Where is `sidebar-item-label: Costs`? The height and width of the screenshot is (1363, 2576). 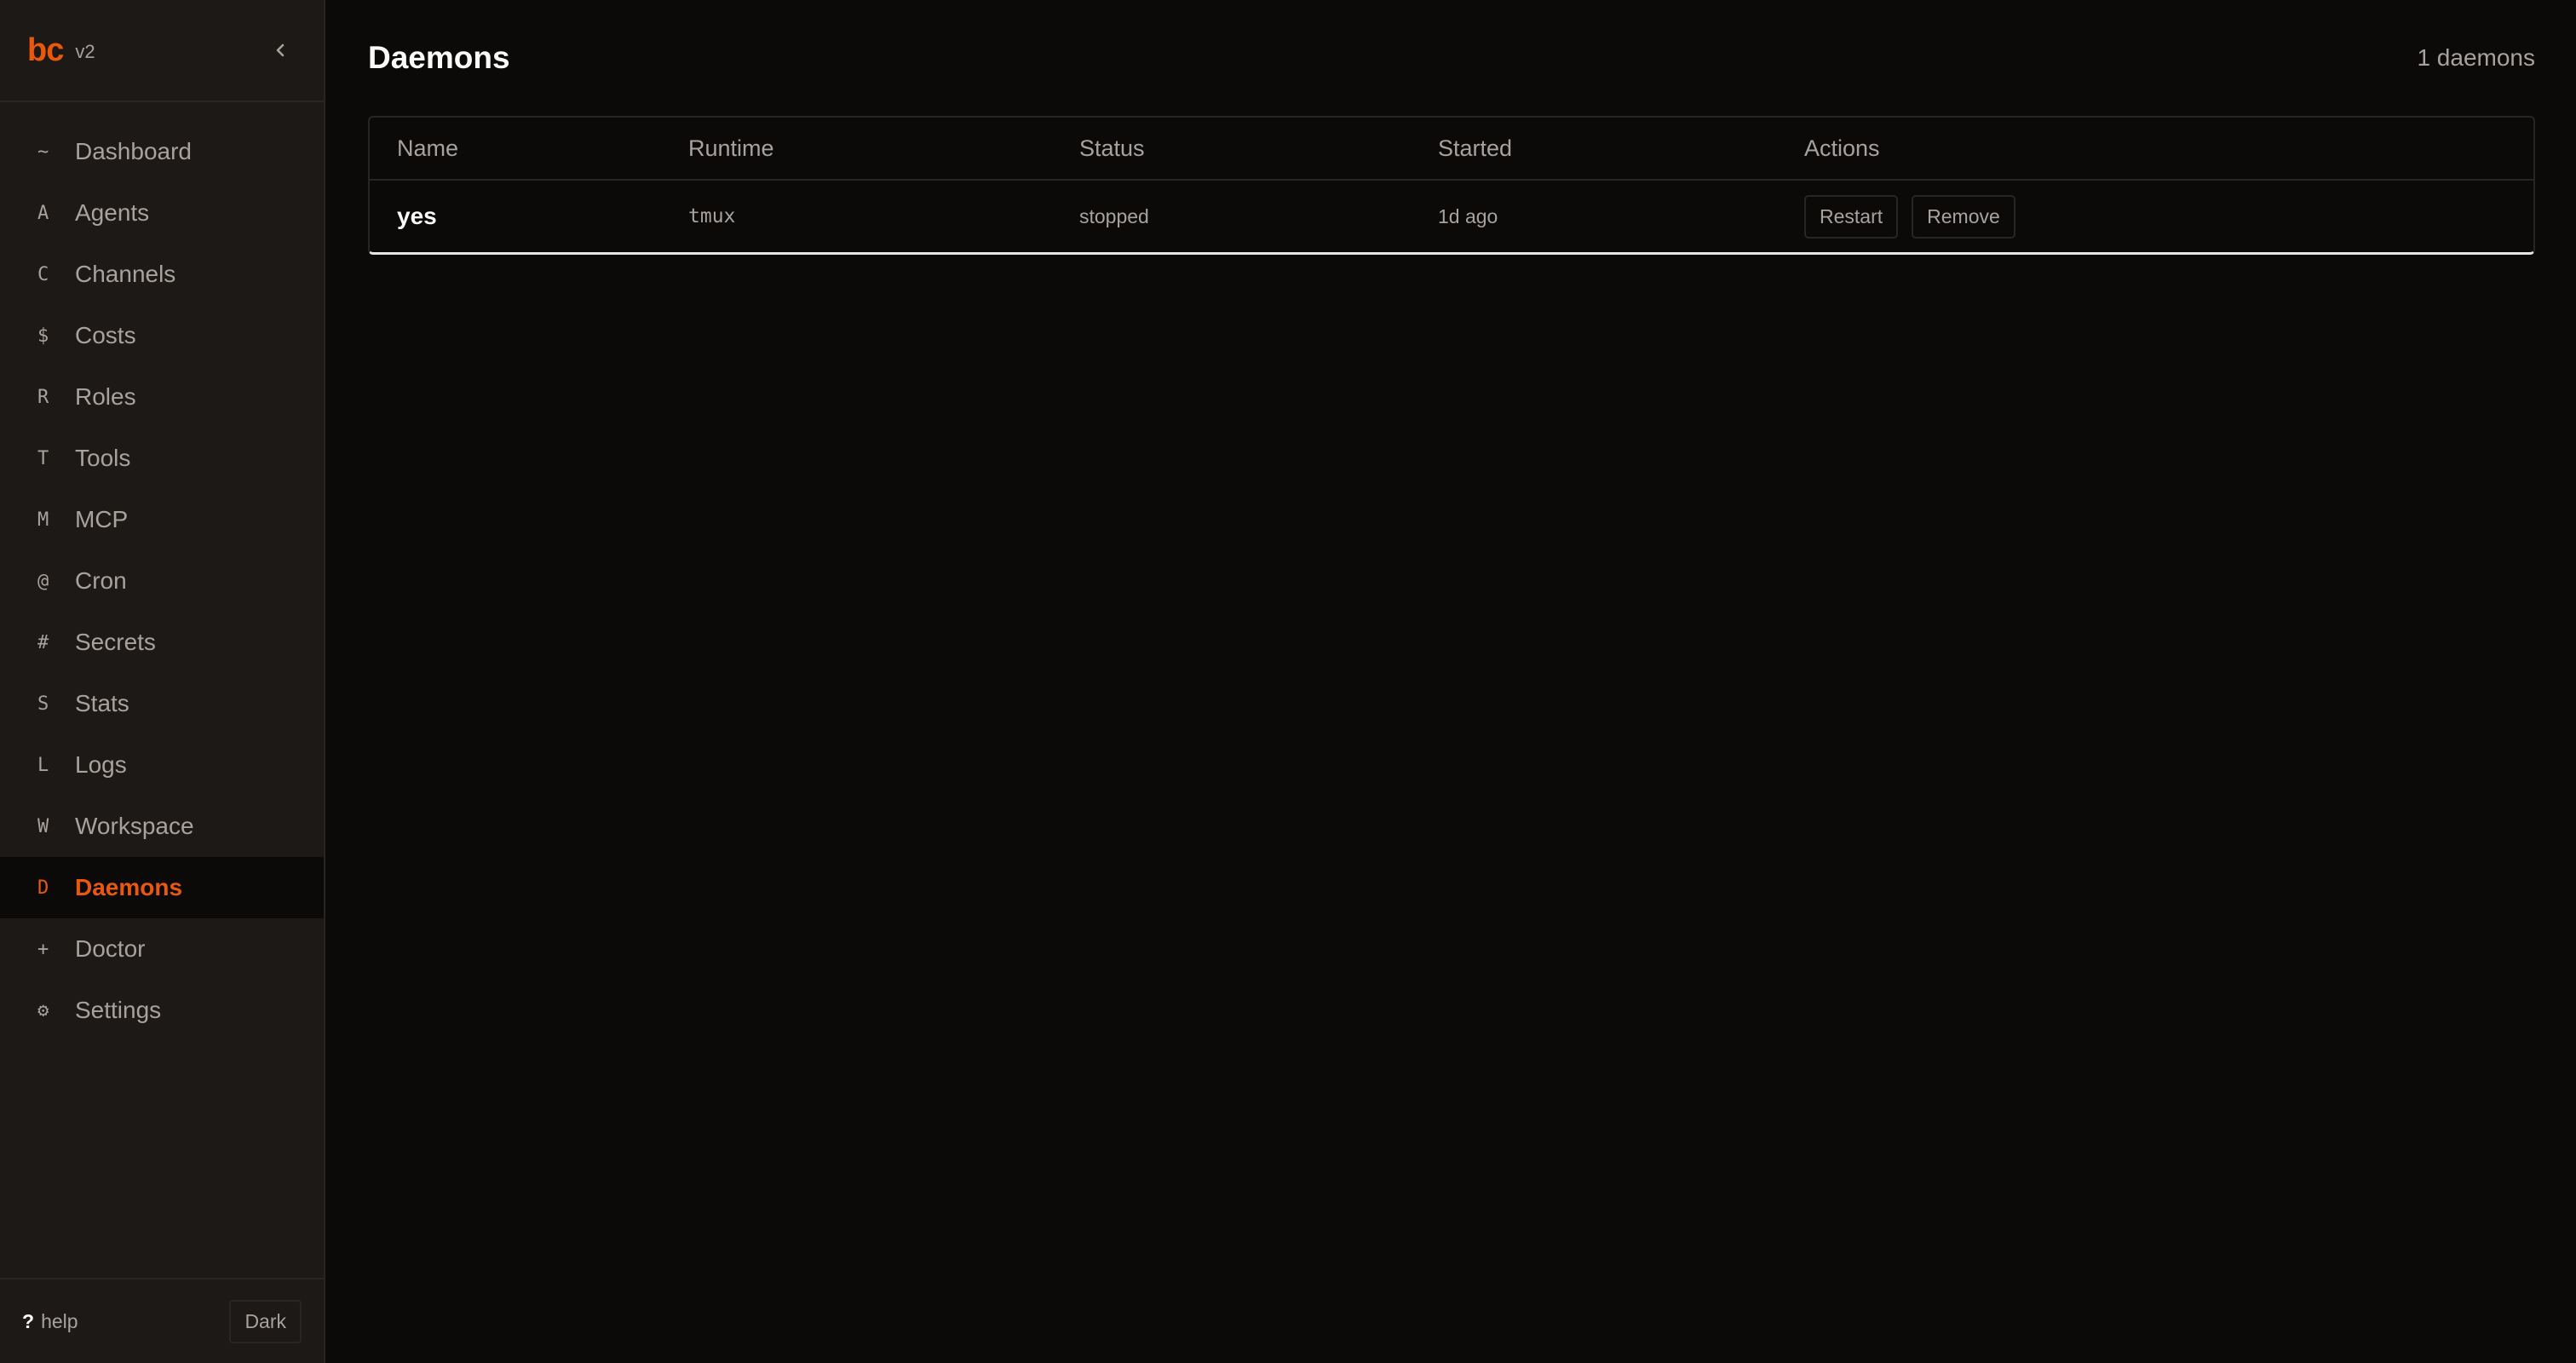
sidebar-item-label: Costs is located at coordinates (106, 335).